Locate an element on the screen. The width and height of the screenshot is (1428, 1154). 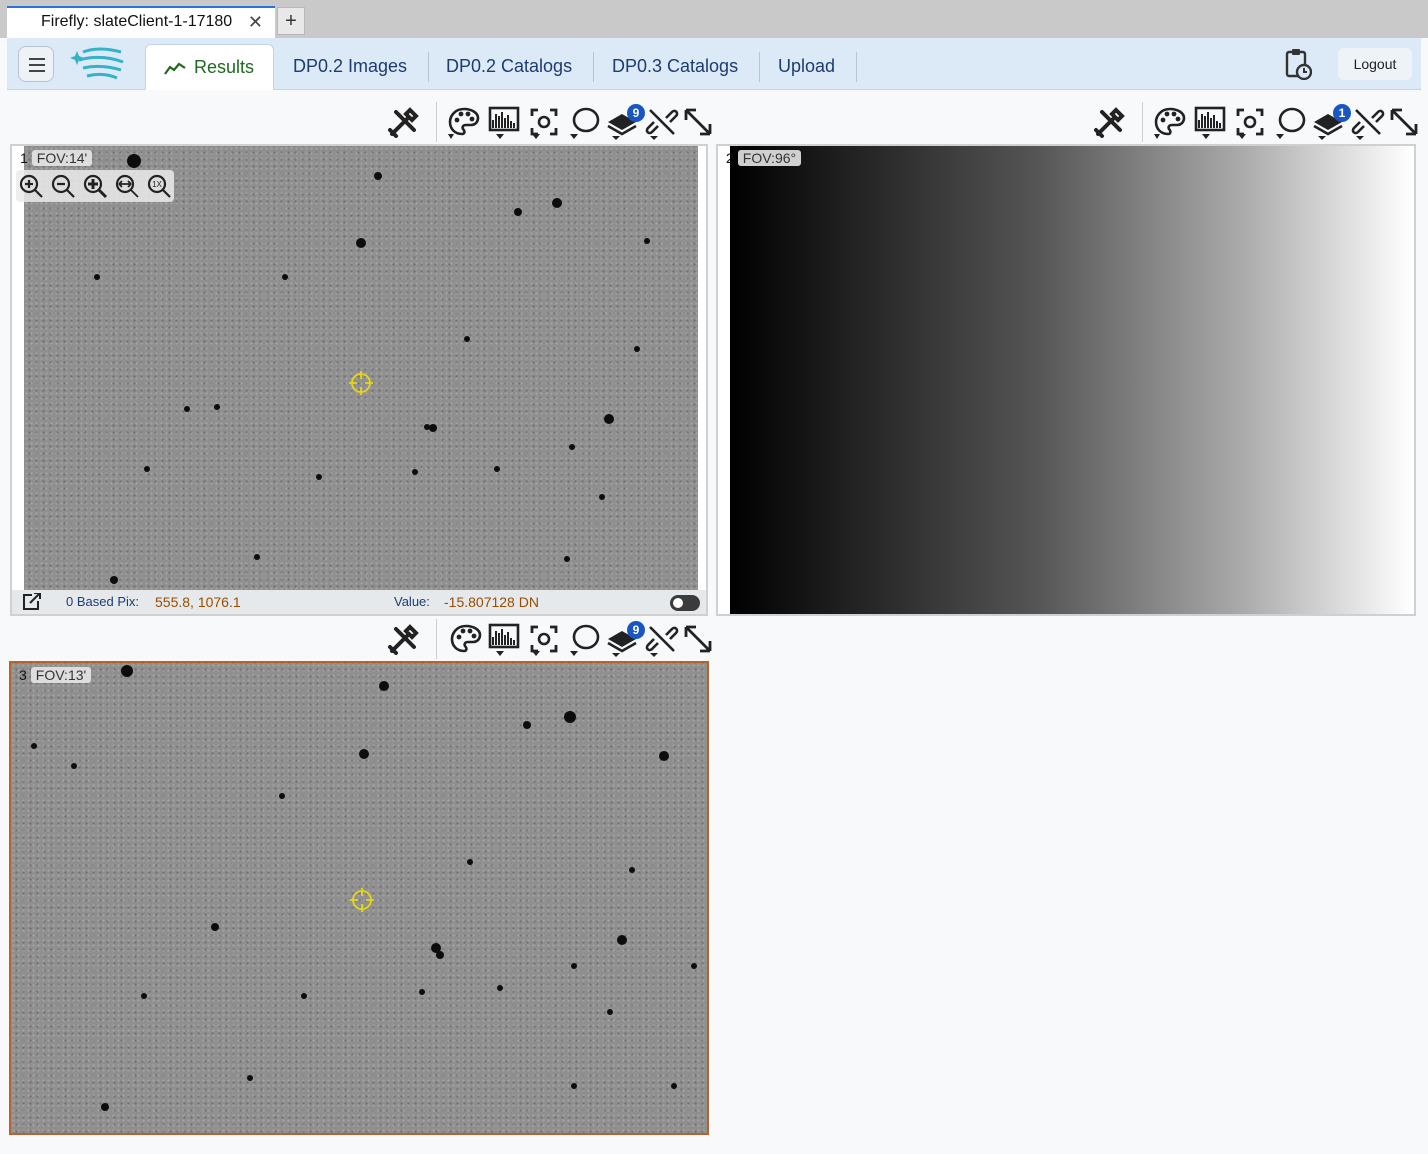
viewer-label: 1 FOV:14' is located at coordinates (57, 158).